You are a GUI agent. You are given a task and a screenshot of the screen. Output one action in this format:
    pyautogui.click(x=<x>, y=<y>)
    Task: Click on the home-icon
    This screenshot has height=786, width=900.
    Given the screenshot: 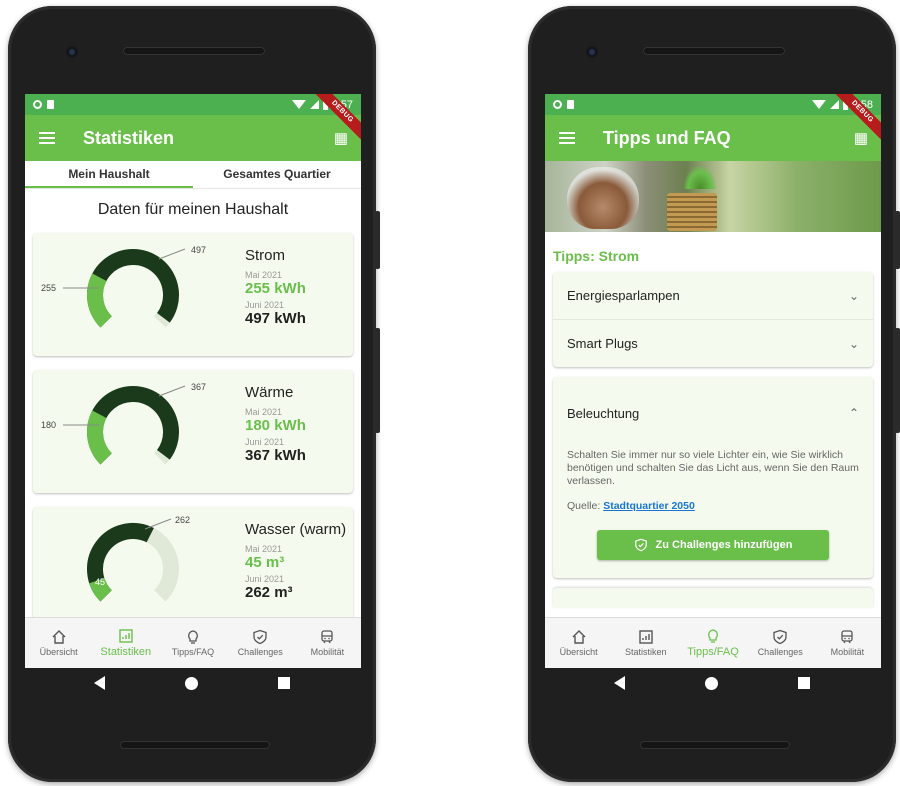 What is the action you would take?
    pyautogui.click(x=579, y=637)
    